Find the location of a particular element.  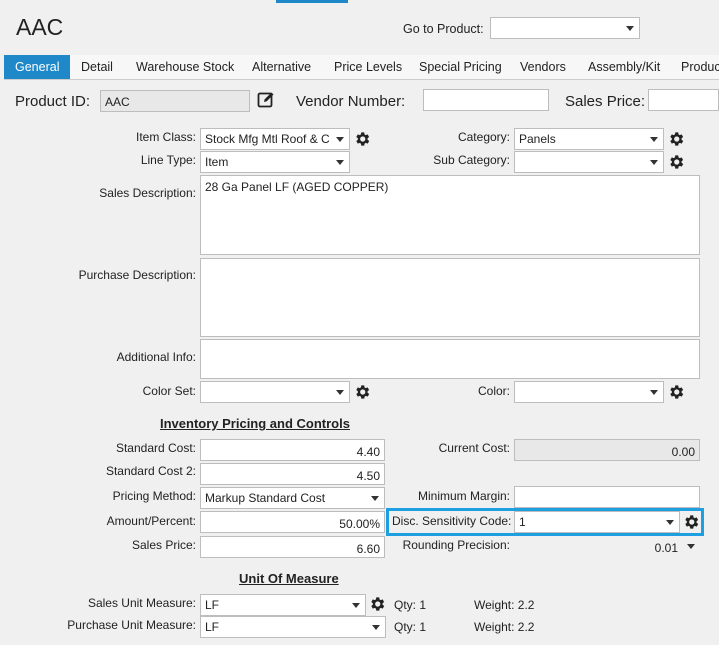

category-value: Panels is located at coordinates (537, 139).